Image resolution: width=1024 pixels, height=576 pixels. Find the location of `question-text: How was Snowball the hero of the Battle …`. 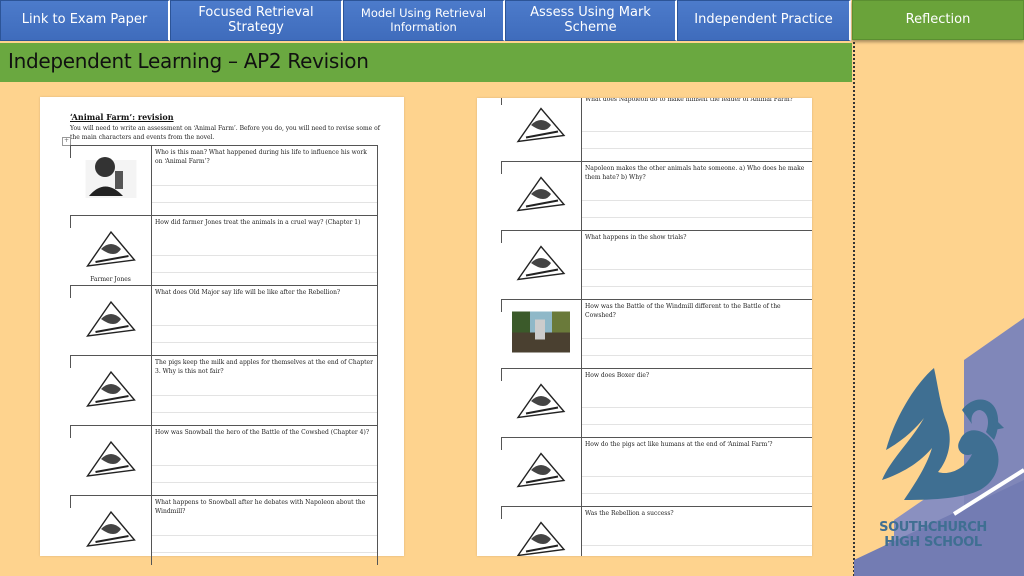

question-text: How was Snowball the hero of the Battle … is located at coordinates (262, 432).